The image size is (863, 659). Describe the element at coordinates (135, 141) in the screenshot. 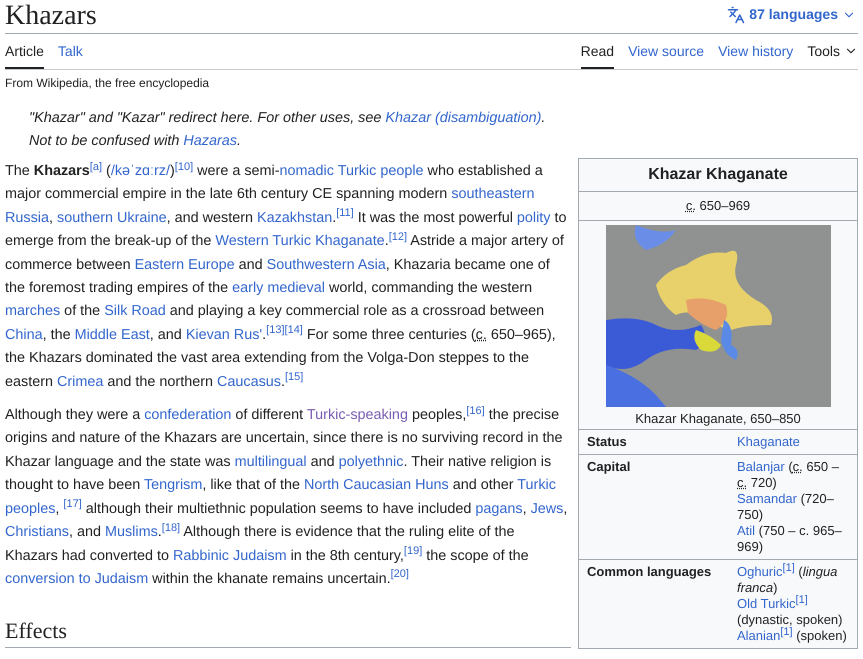

I see `hatnote: Not to be confused with Hazaras.` at that location.